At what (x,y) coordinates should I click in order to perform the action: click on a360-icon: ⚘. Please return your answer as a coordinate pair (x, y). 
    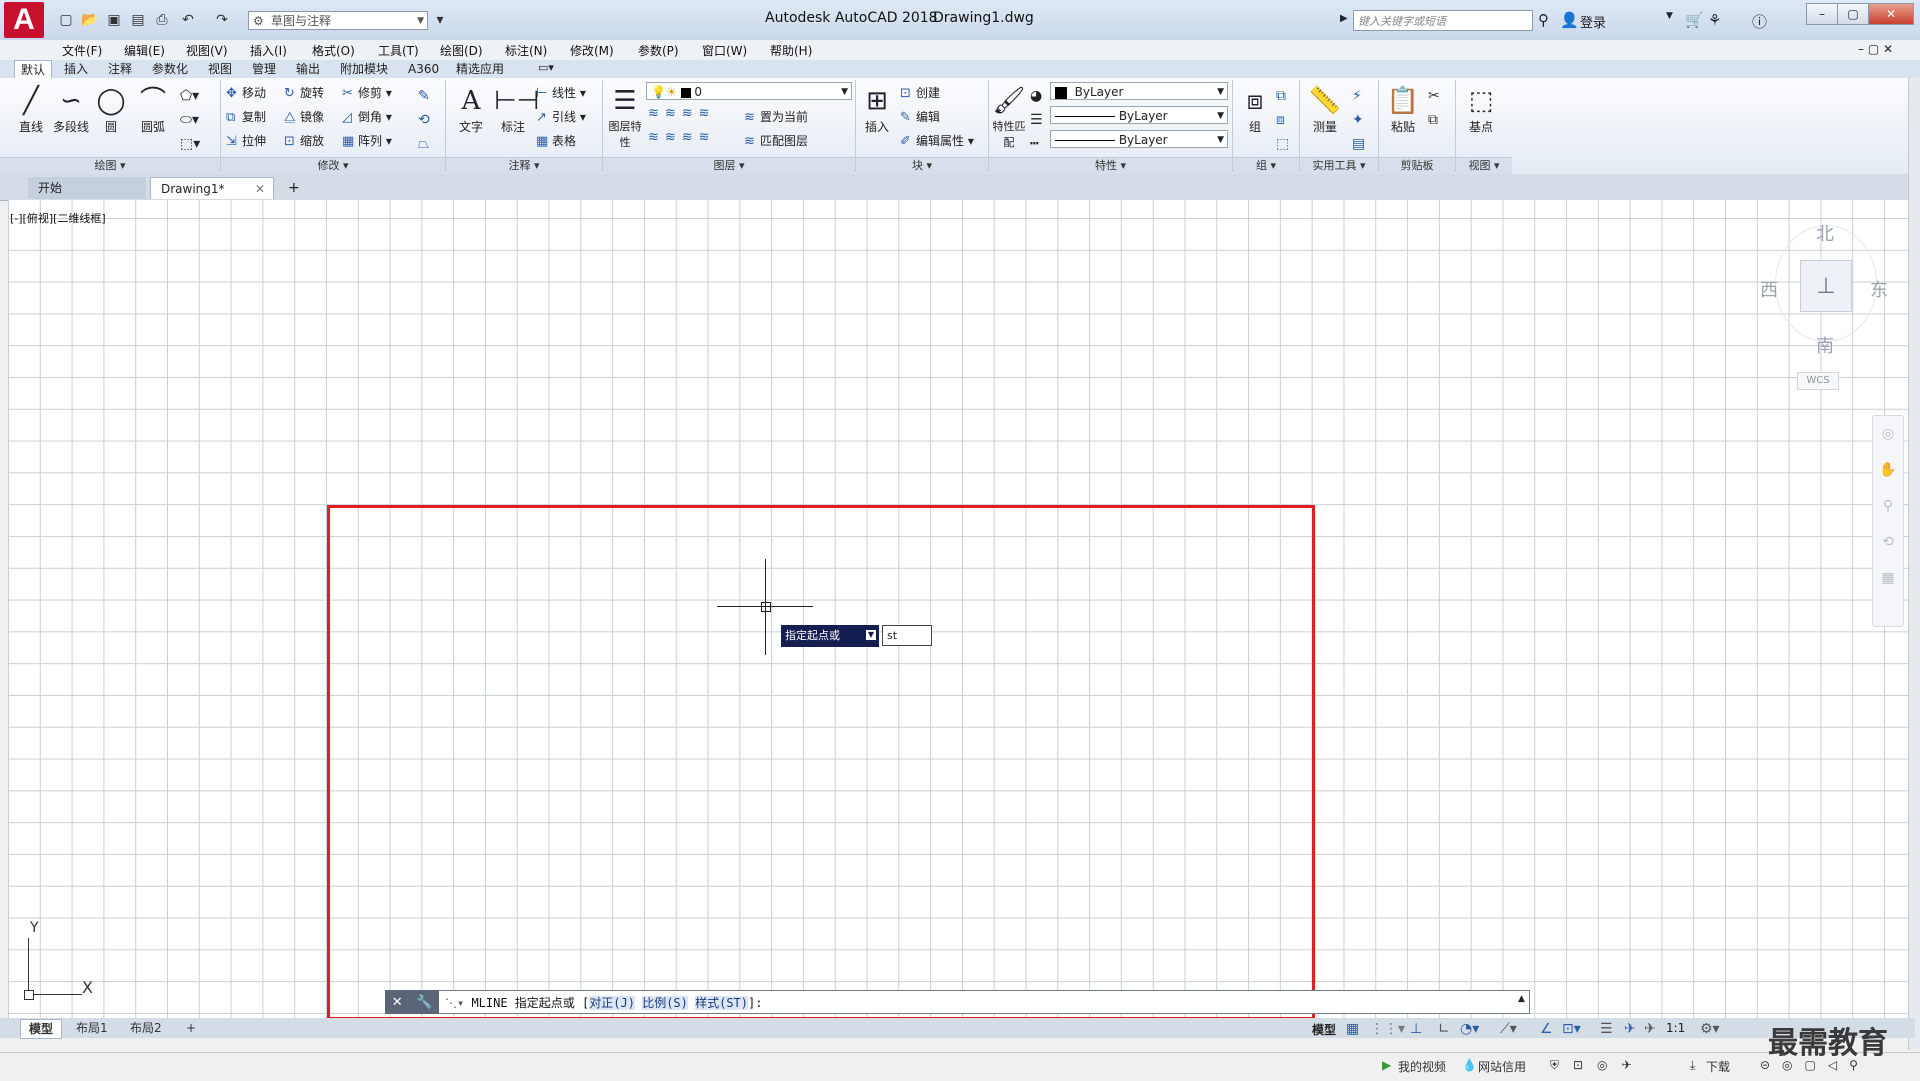
    Looking at the image, I should click on (1714, 20).